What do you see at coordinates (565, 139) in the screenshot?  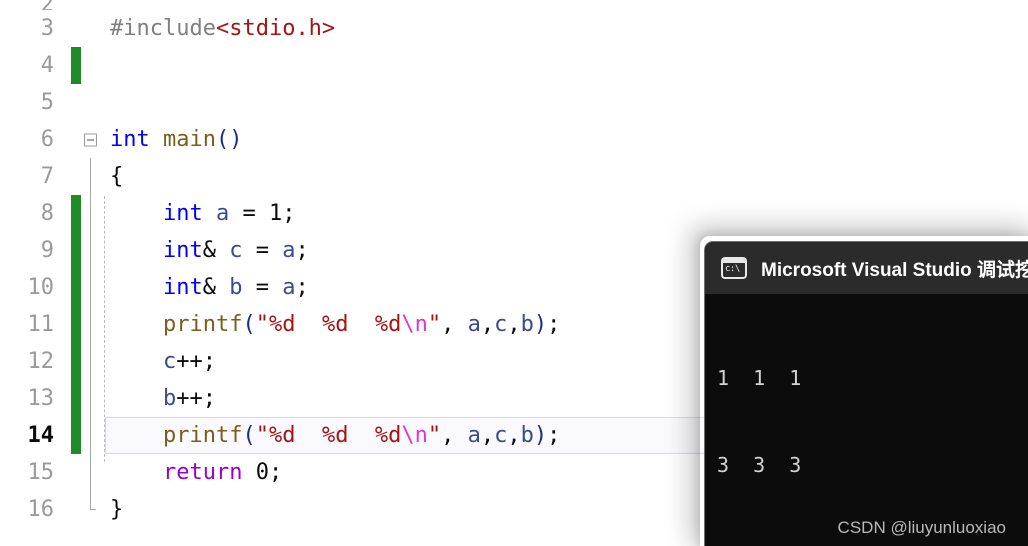 I see `code-text: int main()` at bounding box center [565, 139].